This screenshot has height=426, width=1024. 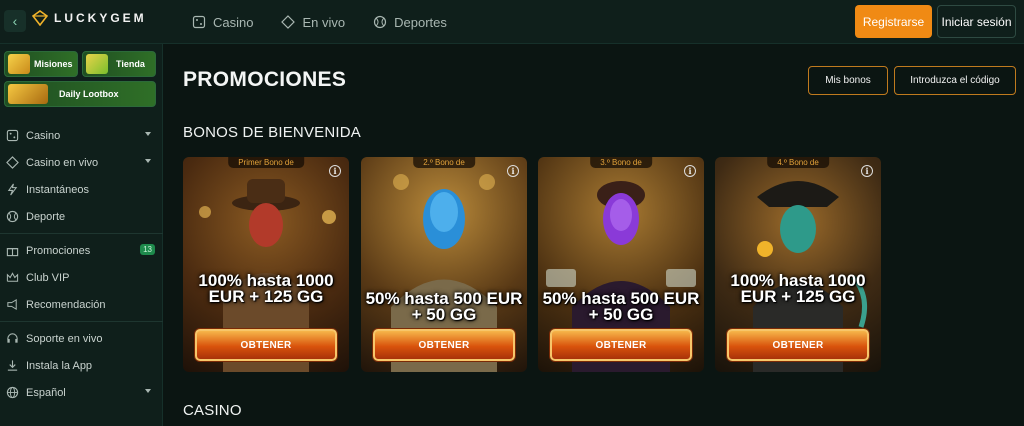 What do you see at coordinates (12, 189) in the screenshot?
I see `bolt-icon` at bounding box center [12, 189].